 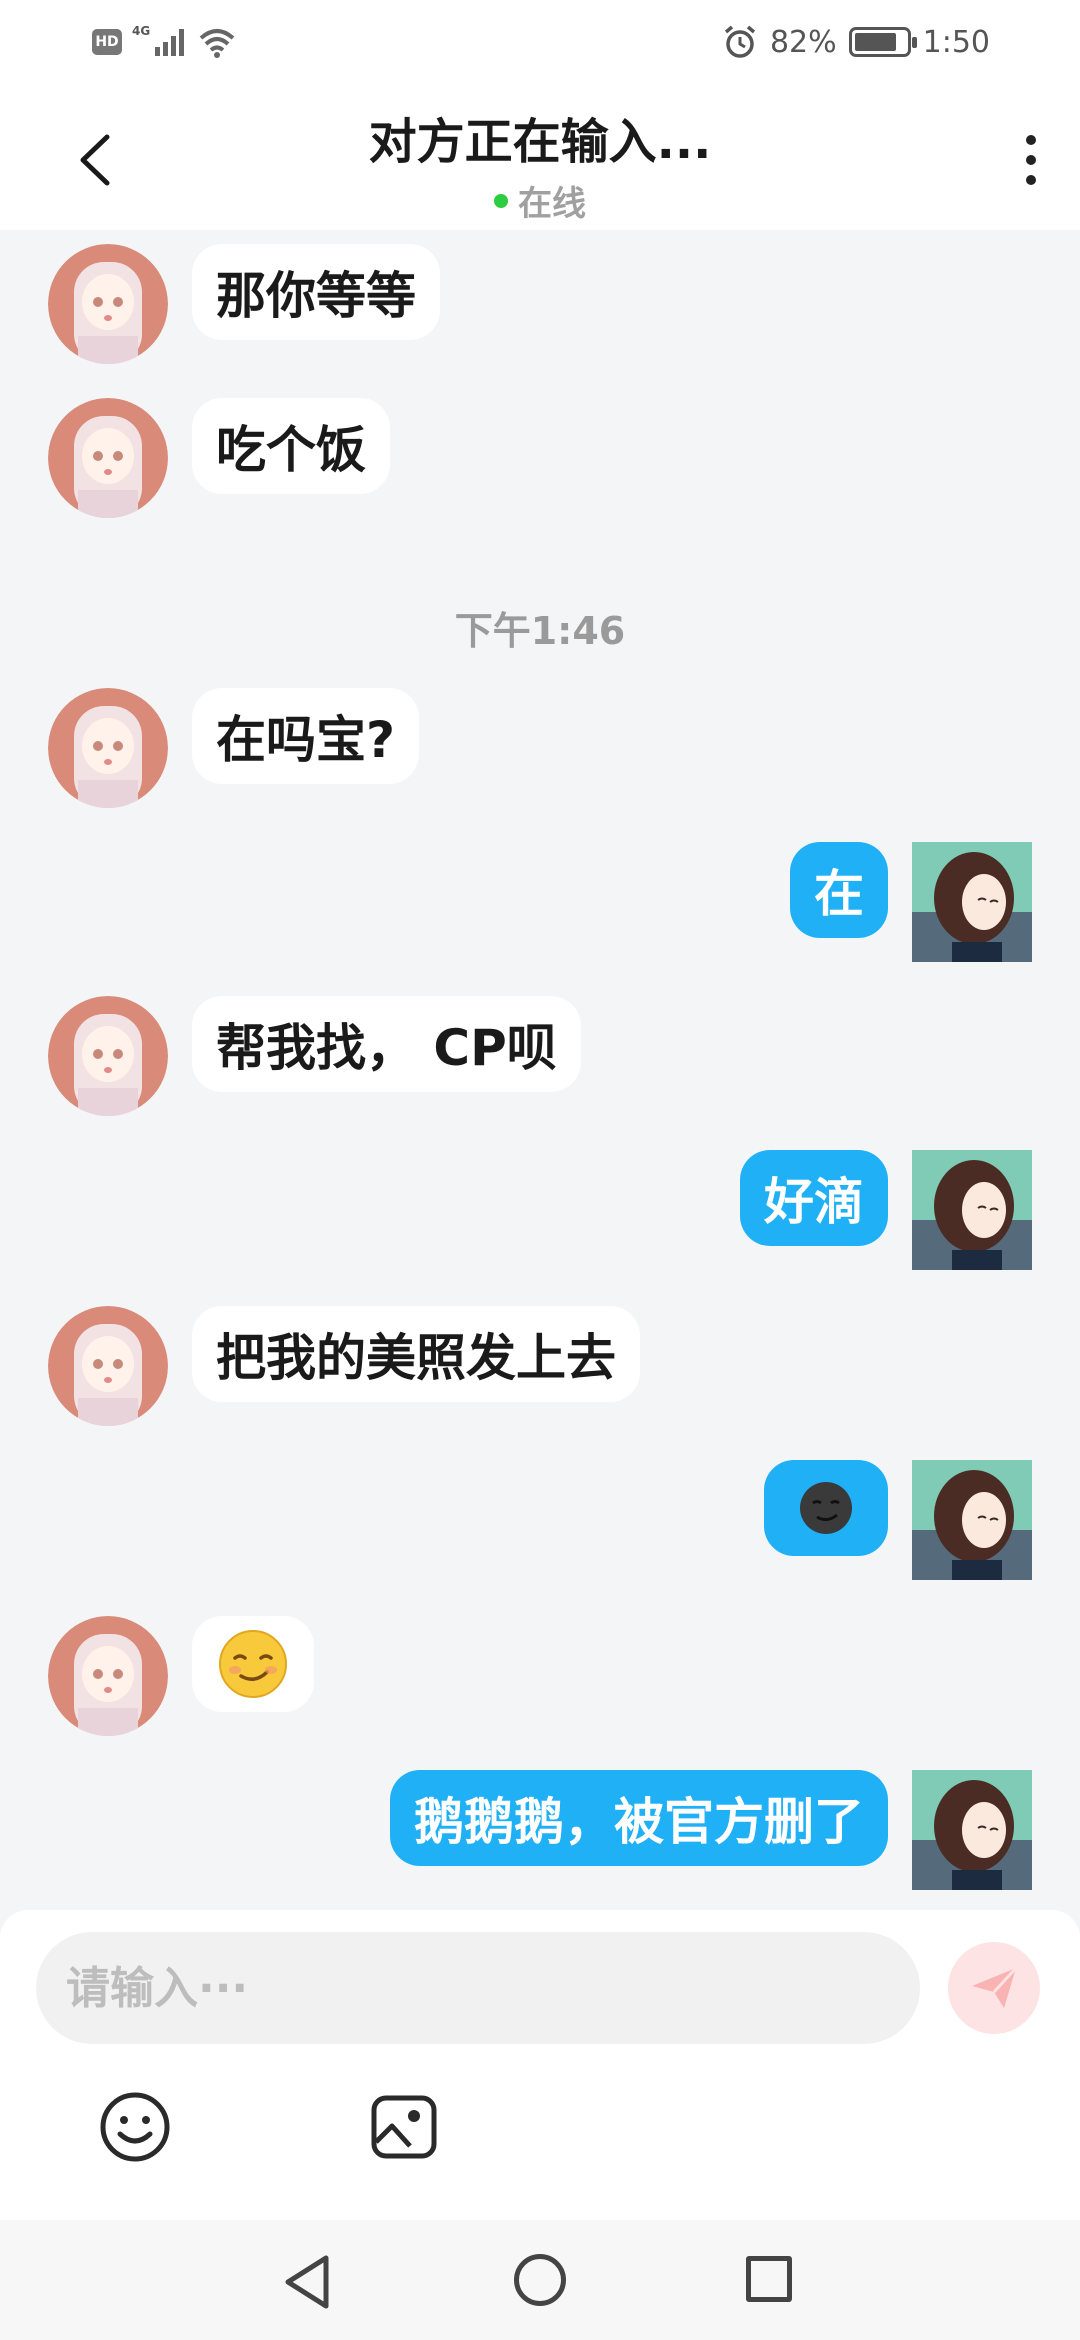 What do you see at coordinates (540, 631) in the screenshot?
I see `message-timestamp: 下午1:46` at bounding box center [540, 631].